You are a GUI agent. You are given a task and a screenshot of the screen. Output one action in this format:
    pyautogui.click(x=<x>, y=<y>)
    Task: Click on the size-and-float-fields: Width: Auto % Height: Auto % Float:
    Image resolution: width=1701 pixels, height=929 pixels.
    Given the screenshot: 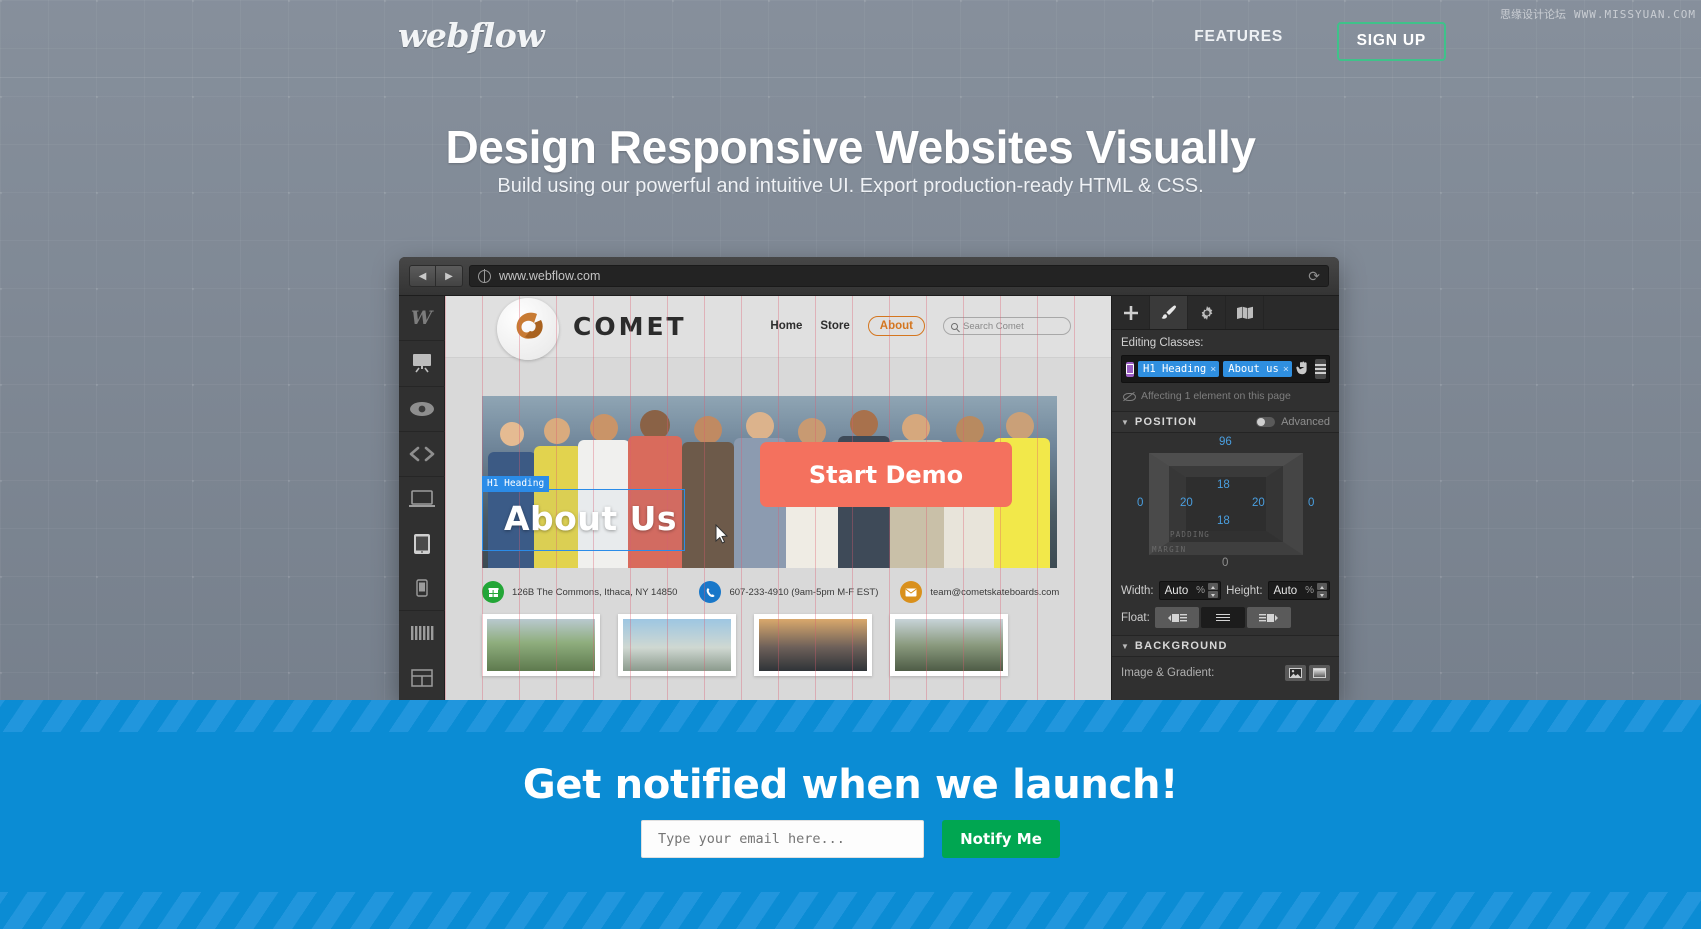 What is the action you would take?
    pyautogui.click(x=1225, y=600)
    